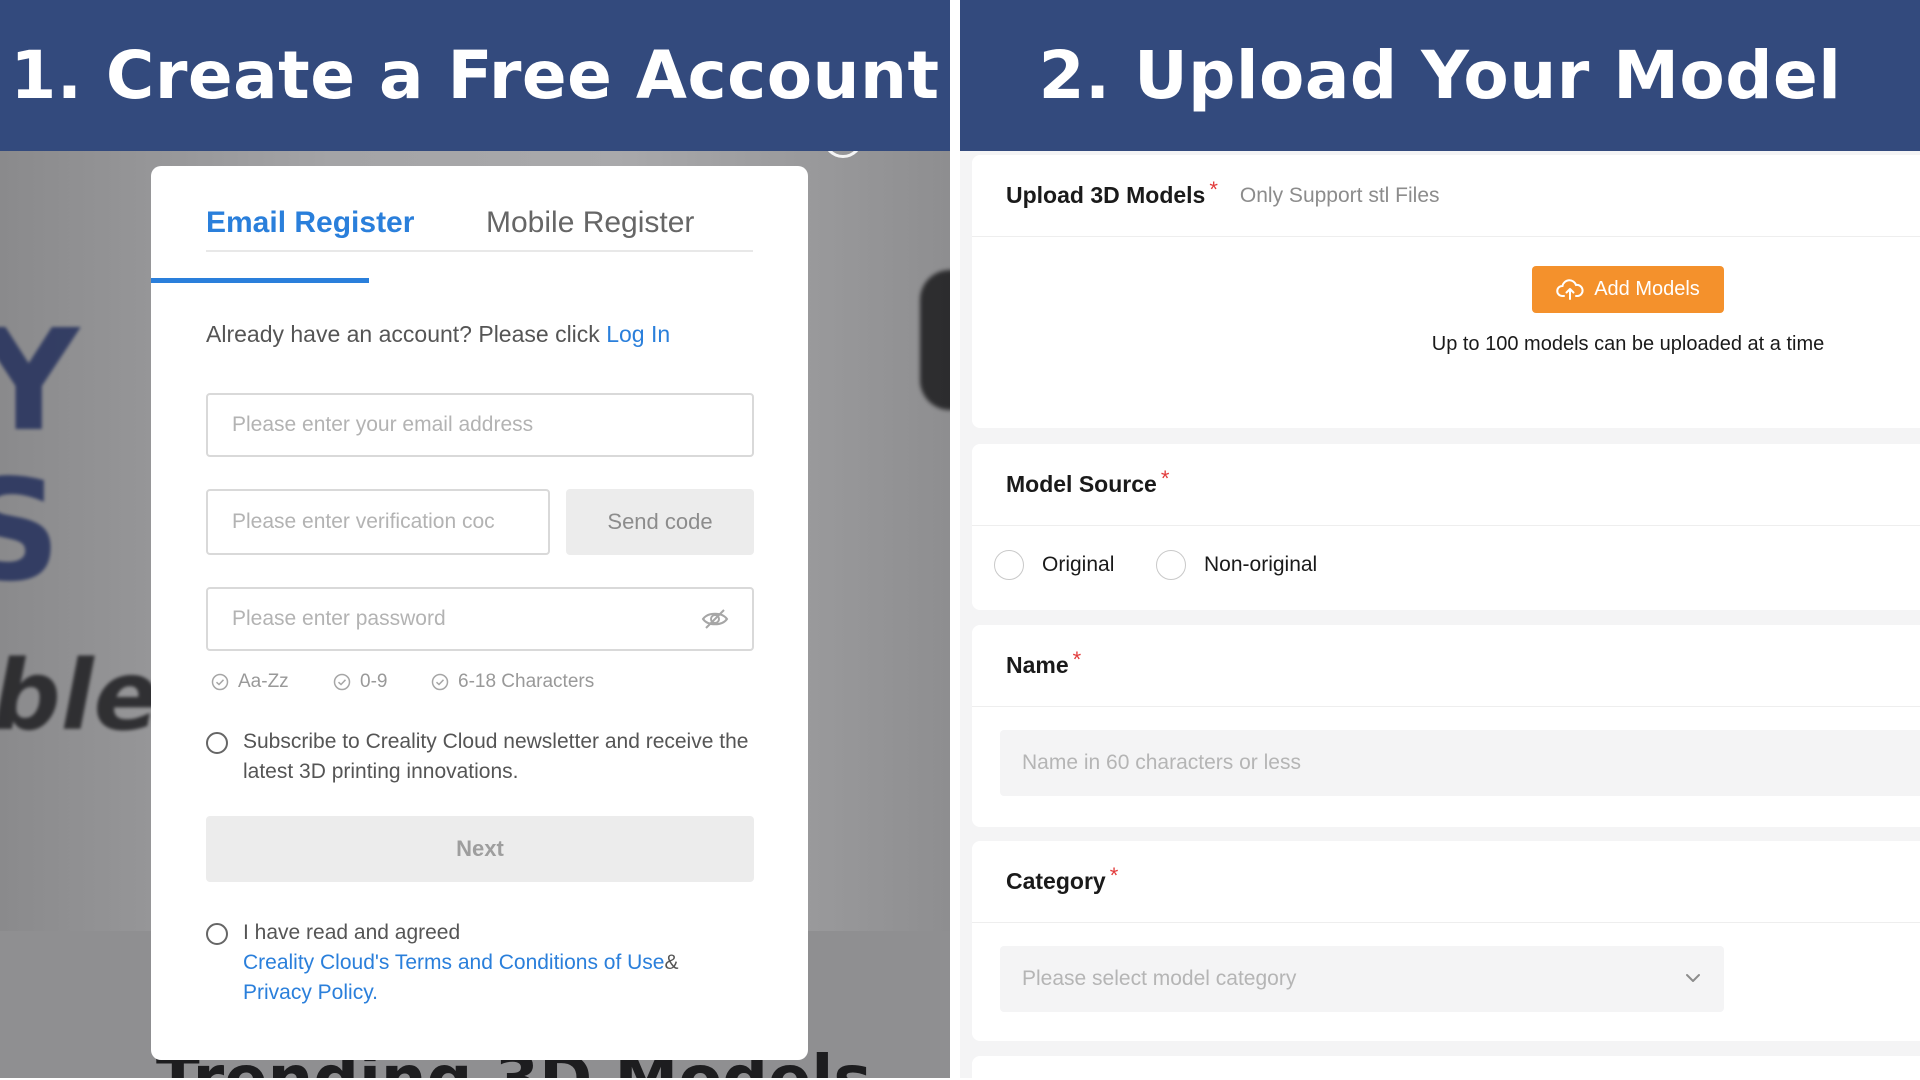 The image size is (1920, 1080). What do you see at coordinates (479, 229) in the screenshot?
I see `register-tabs: Email Register Mobile Register` at bounding box center [479, 229].